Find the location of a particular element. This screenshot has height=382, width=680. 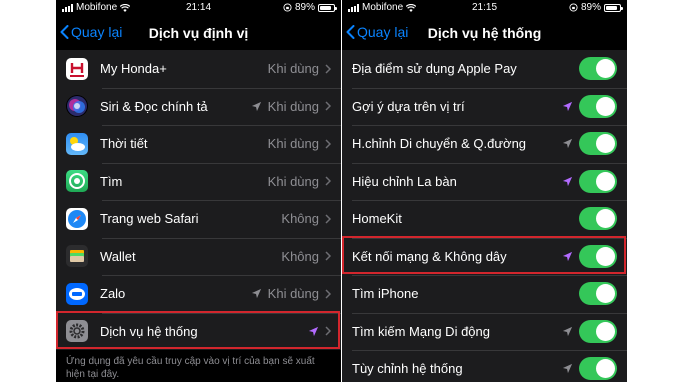

list-item-find-iphone: Tìm iPhone is located at coordinates (484, 294).